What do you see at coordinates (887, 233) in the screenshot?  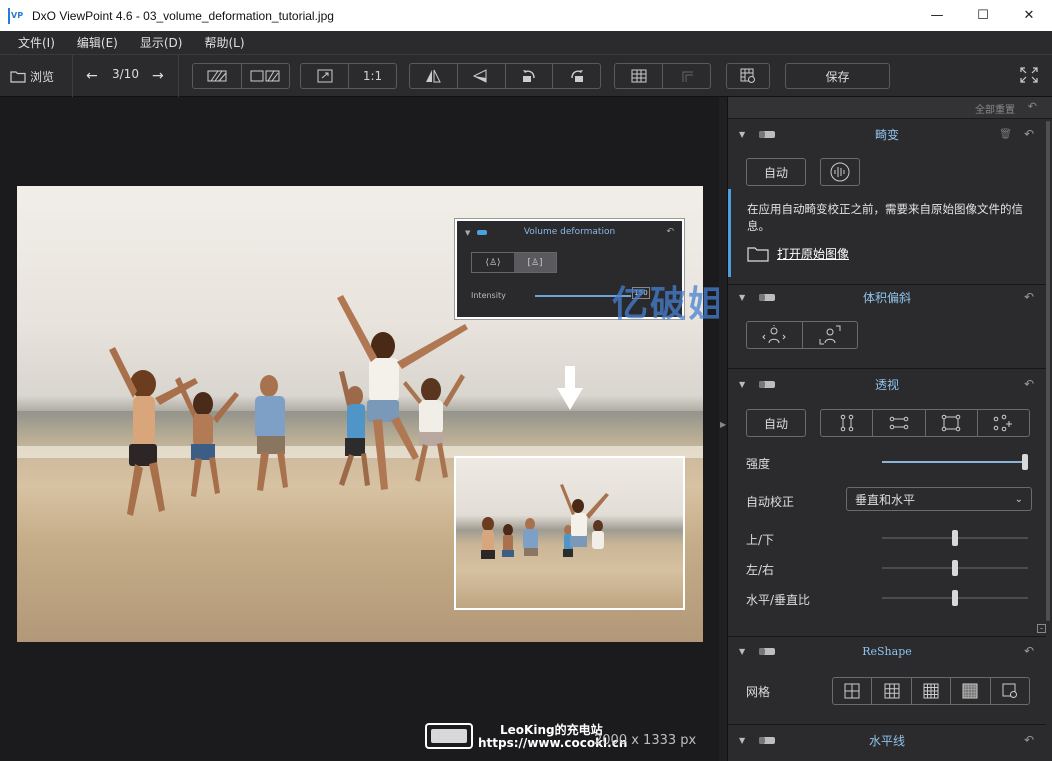 I see `distortion-info-box: 在应用自动畸变校正之前，需要来自原始图像文件的信息。 打开原始图像` at bounding box center [887, 233].